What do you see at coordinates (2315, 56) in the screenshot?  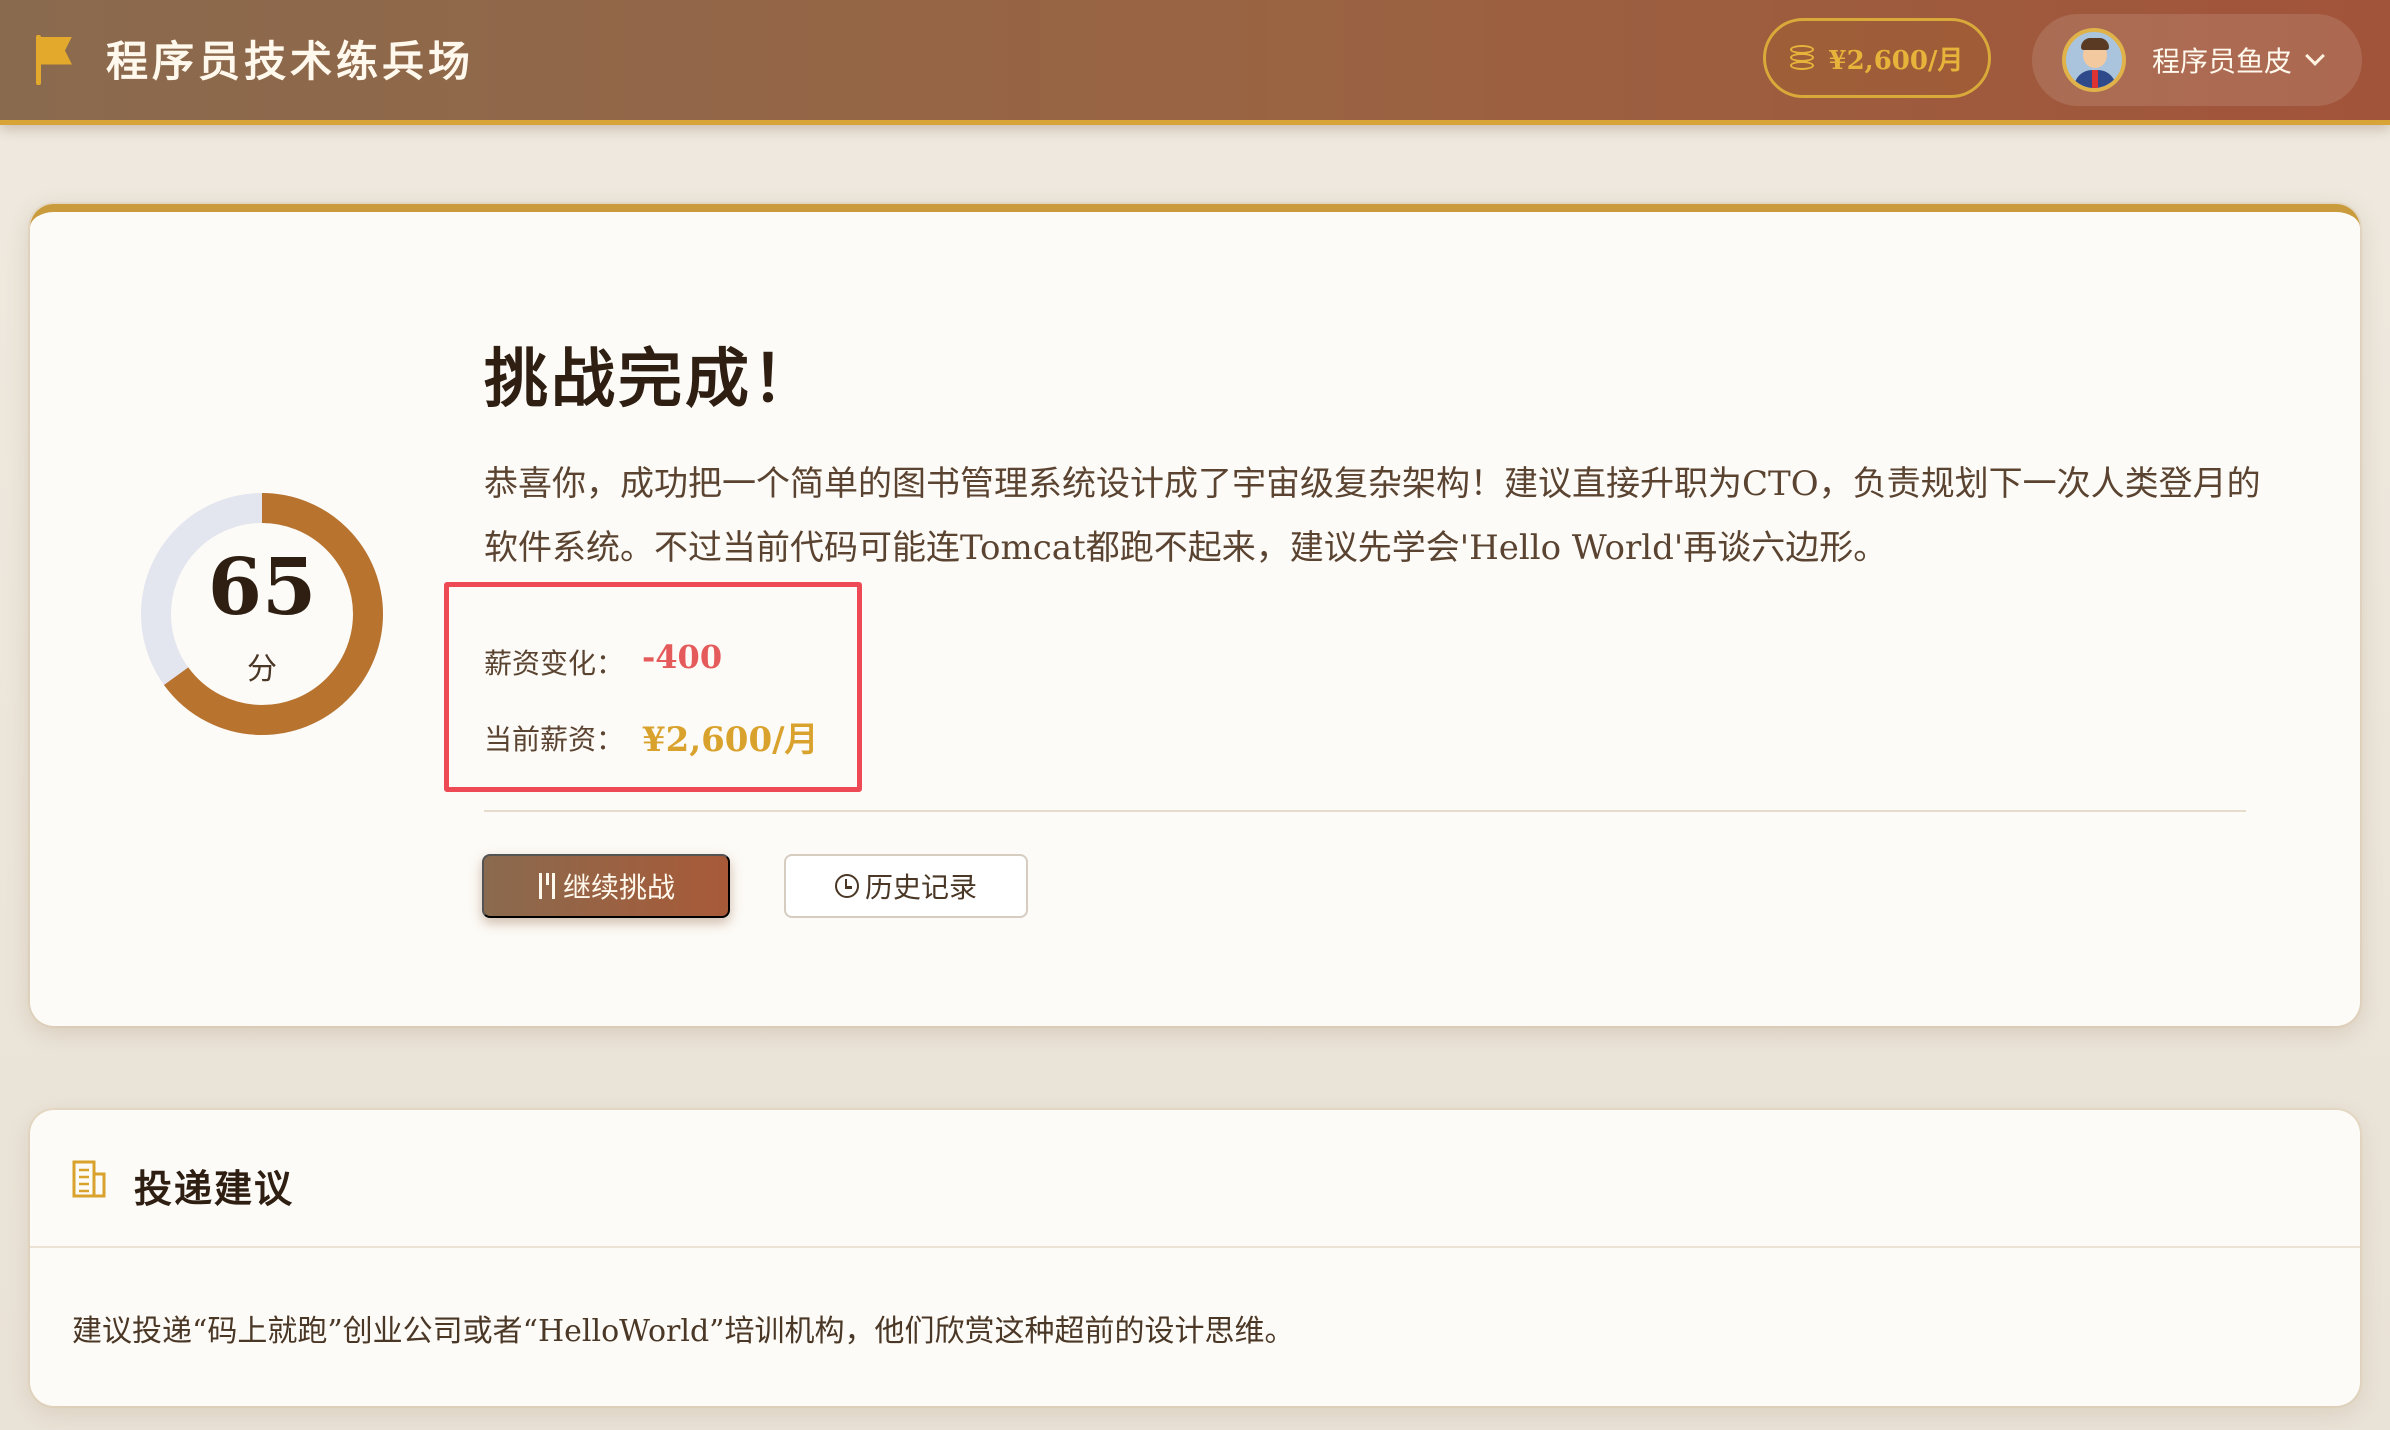 I see `chevron-down-icon` at bounding box center [2315, 56].